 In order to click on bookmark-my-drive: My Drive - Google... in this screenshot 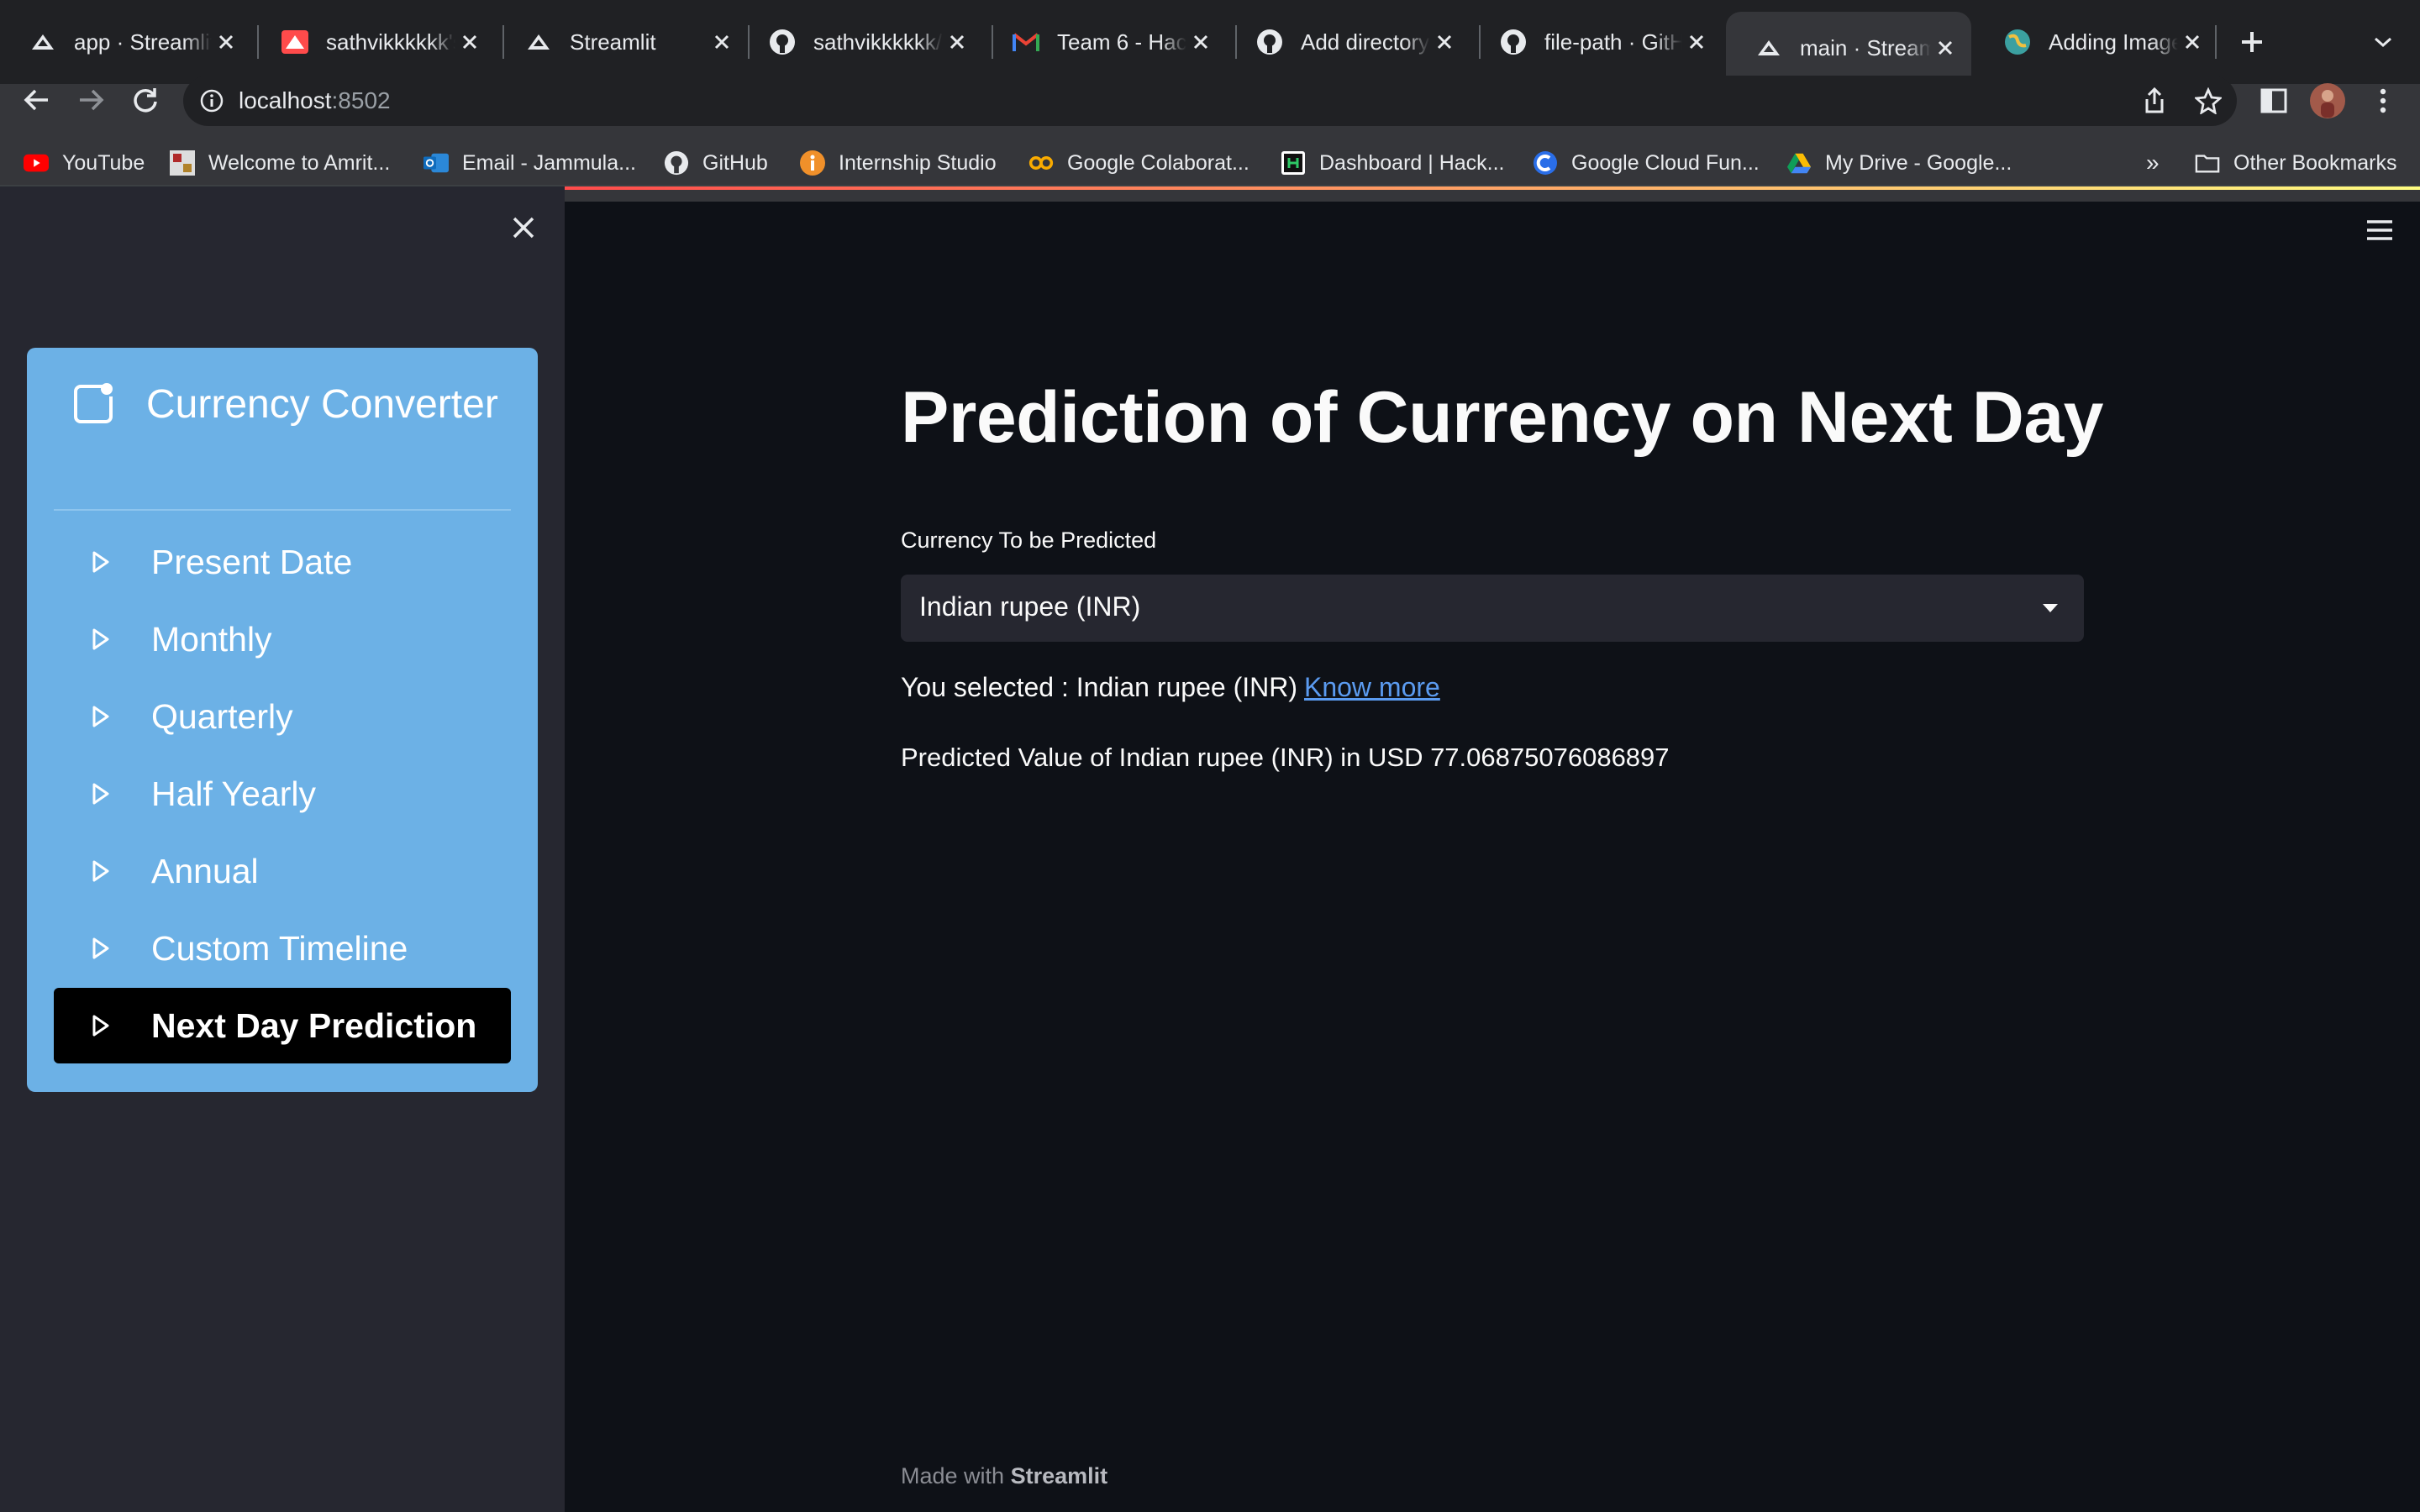, I will do `click(1899, 163)`.